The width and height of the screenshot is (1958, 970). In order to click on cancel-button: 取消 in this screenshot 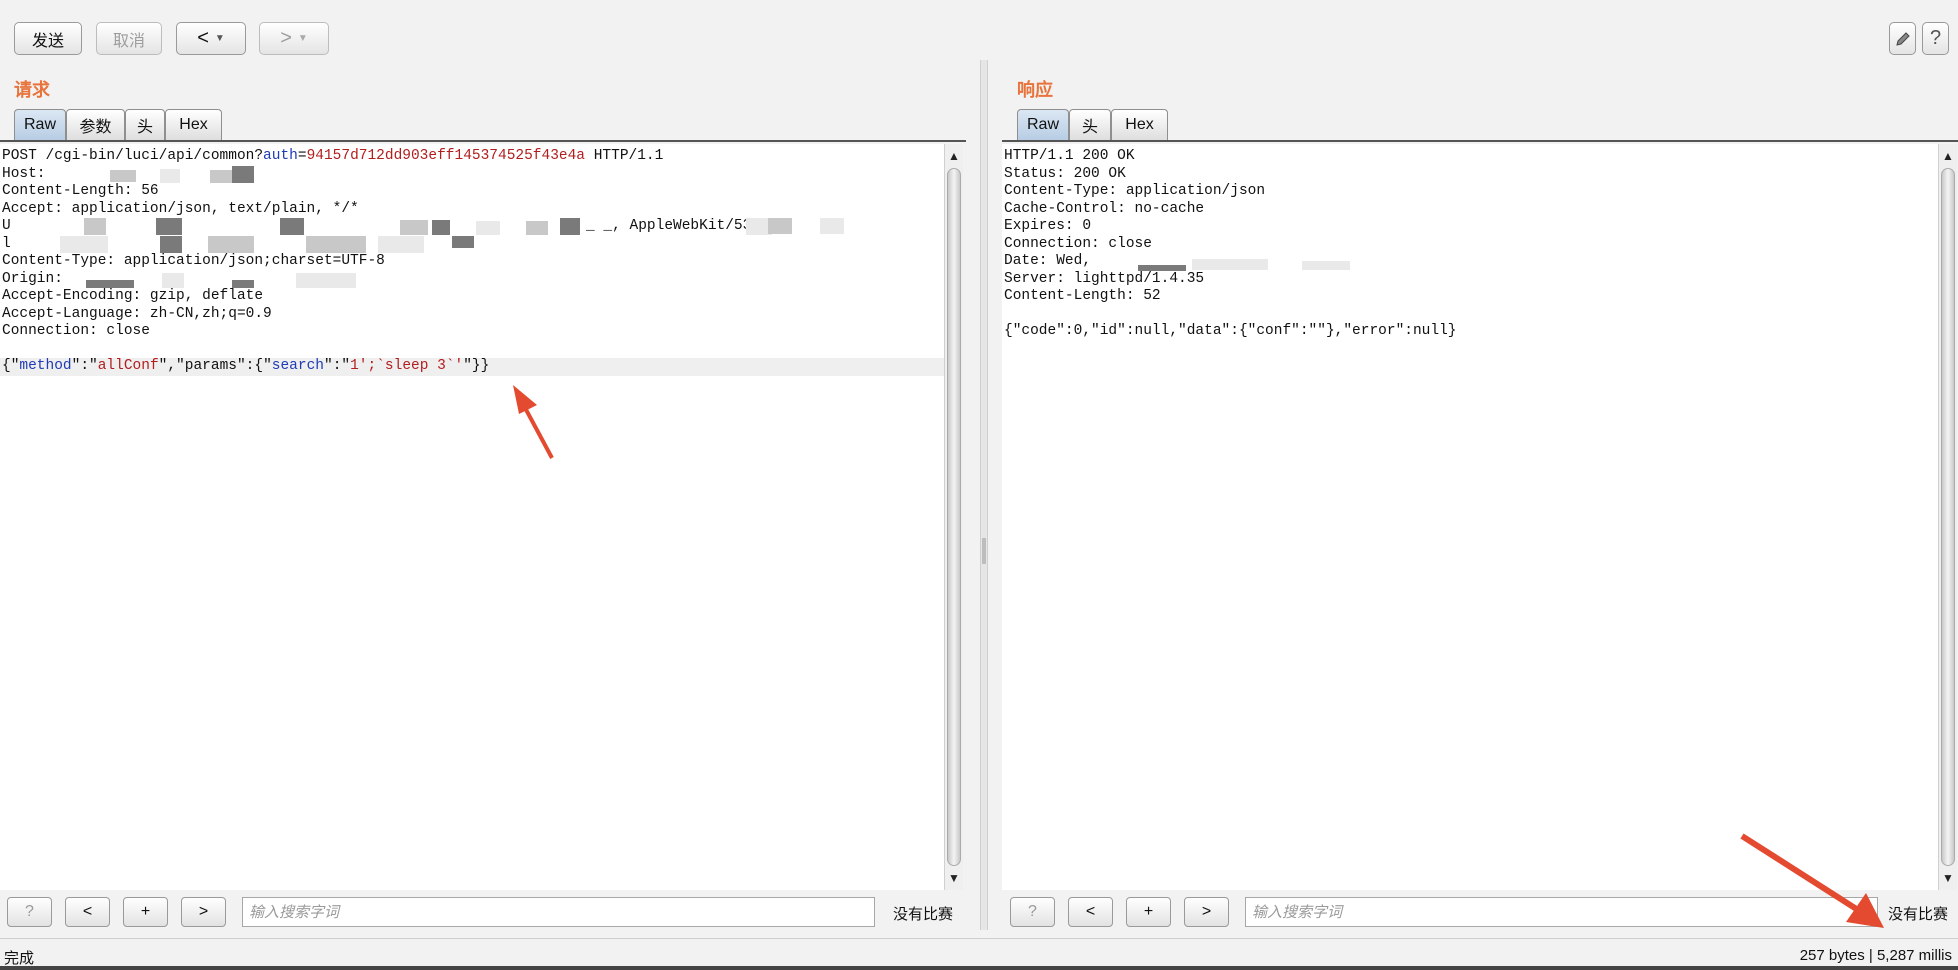, I will do `click(129, 38)`.